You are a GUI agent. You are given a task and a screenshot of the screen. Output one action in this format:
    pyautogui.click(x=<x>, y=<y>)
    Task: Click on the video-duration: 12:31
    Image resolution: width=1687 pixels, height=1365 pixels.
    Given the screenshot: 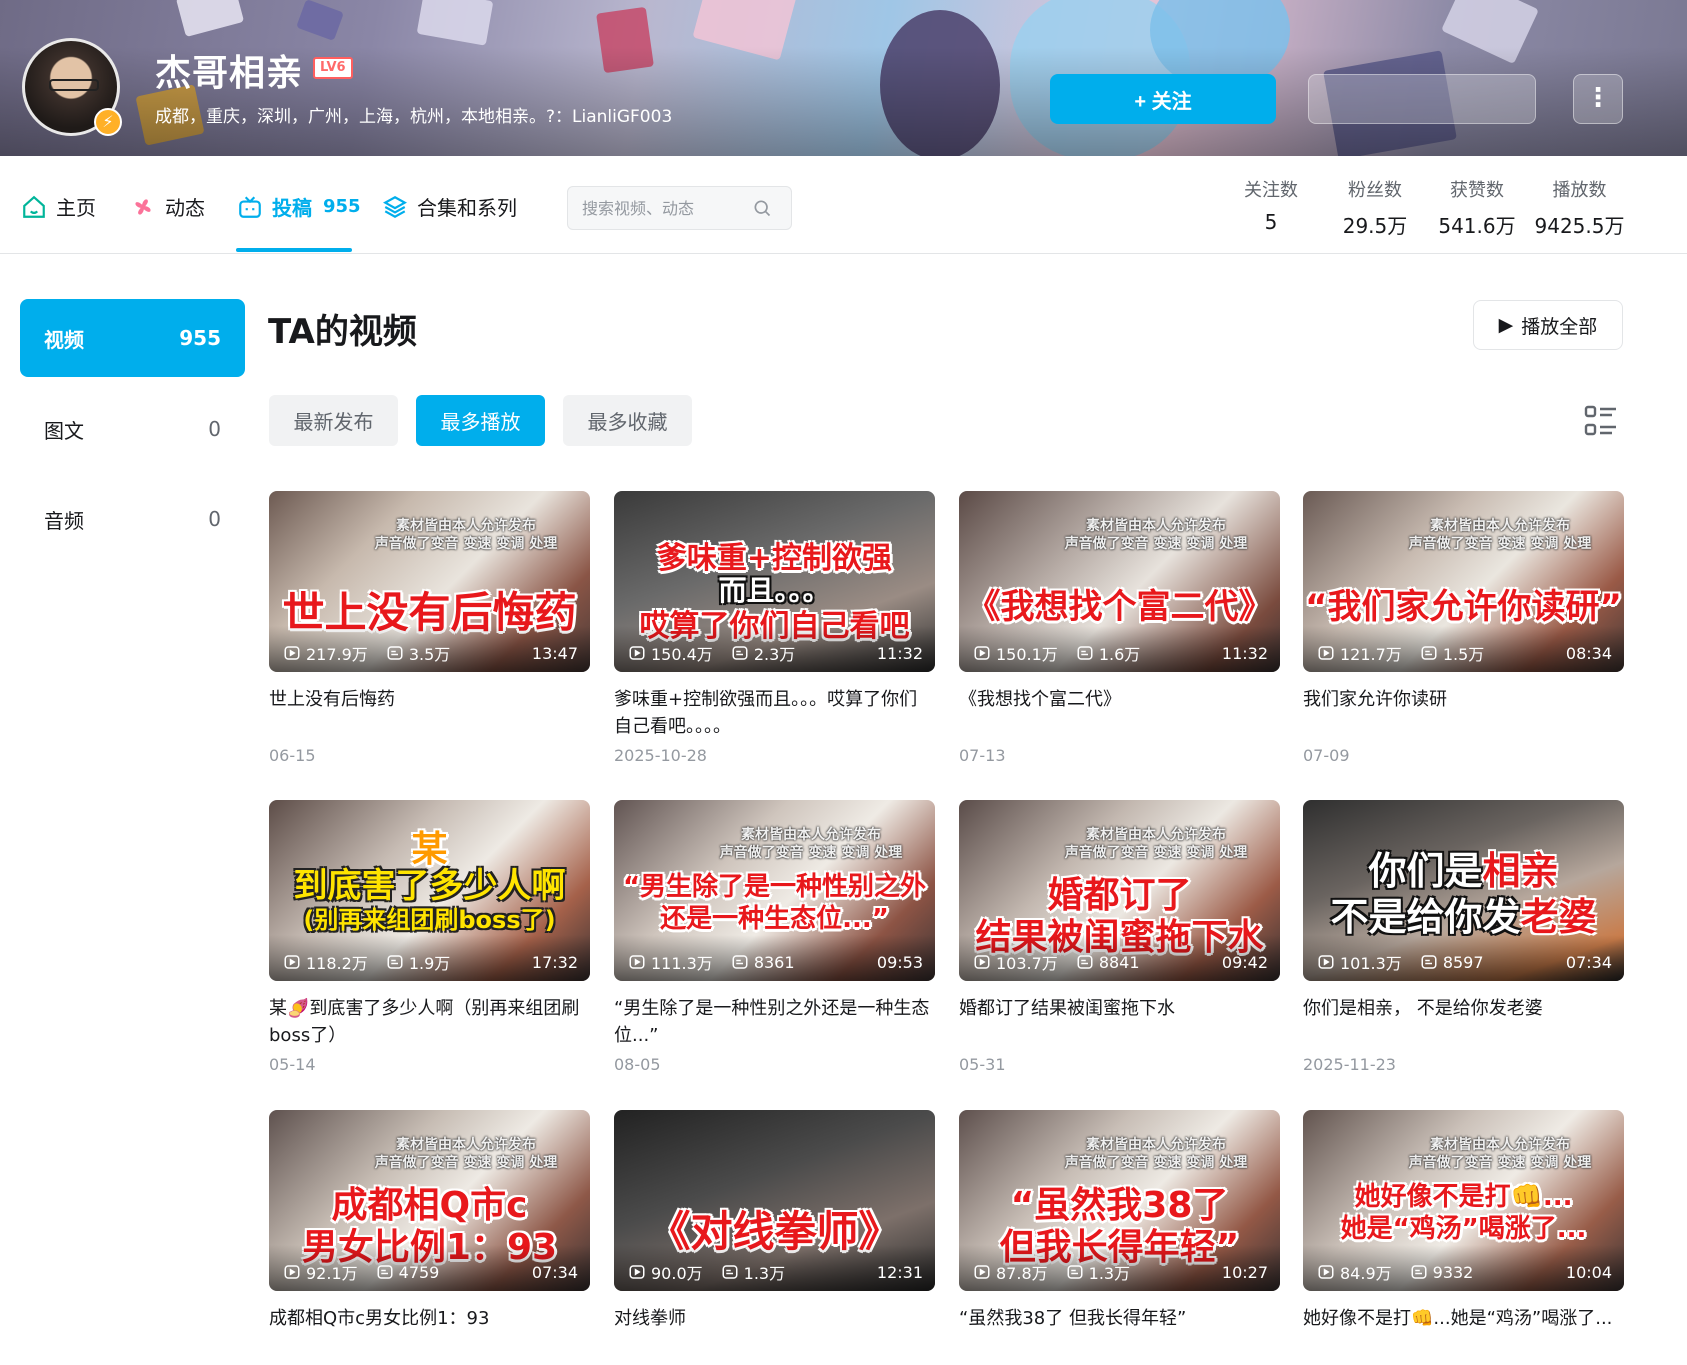 What is the action you would take?
    pyautogui.click(x=899, y=1272)
    